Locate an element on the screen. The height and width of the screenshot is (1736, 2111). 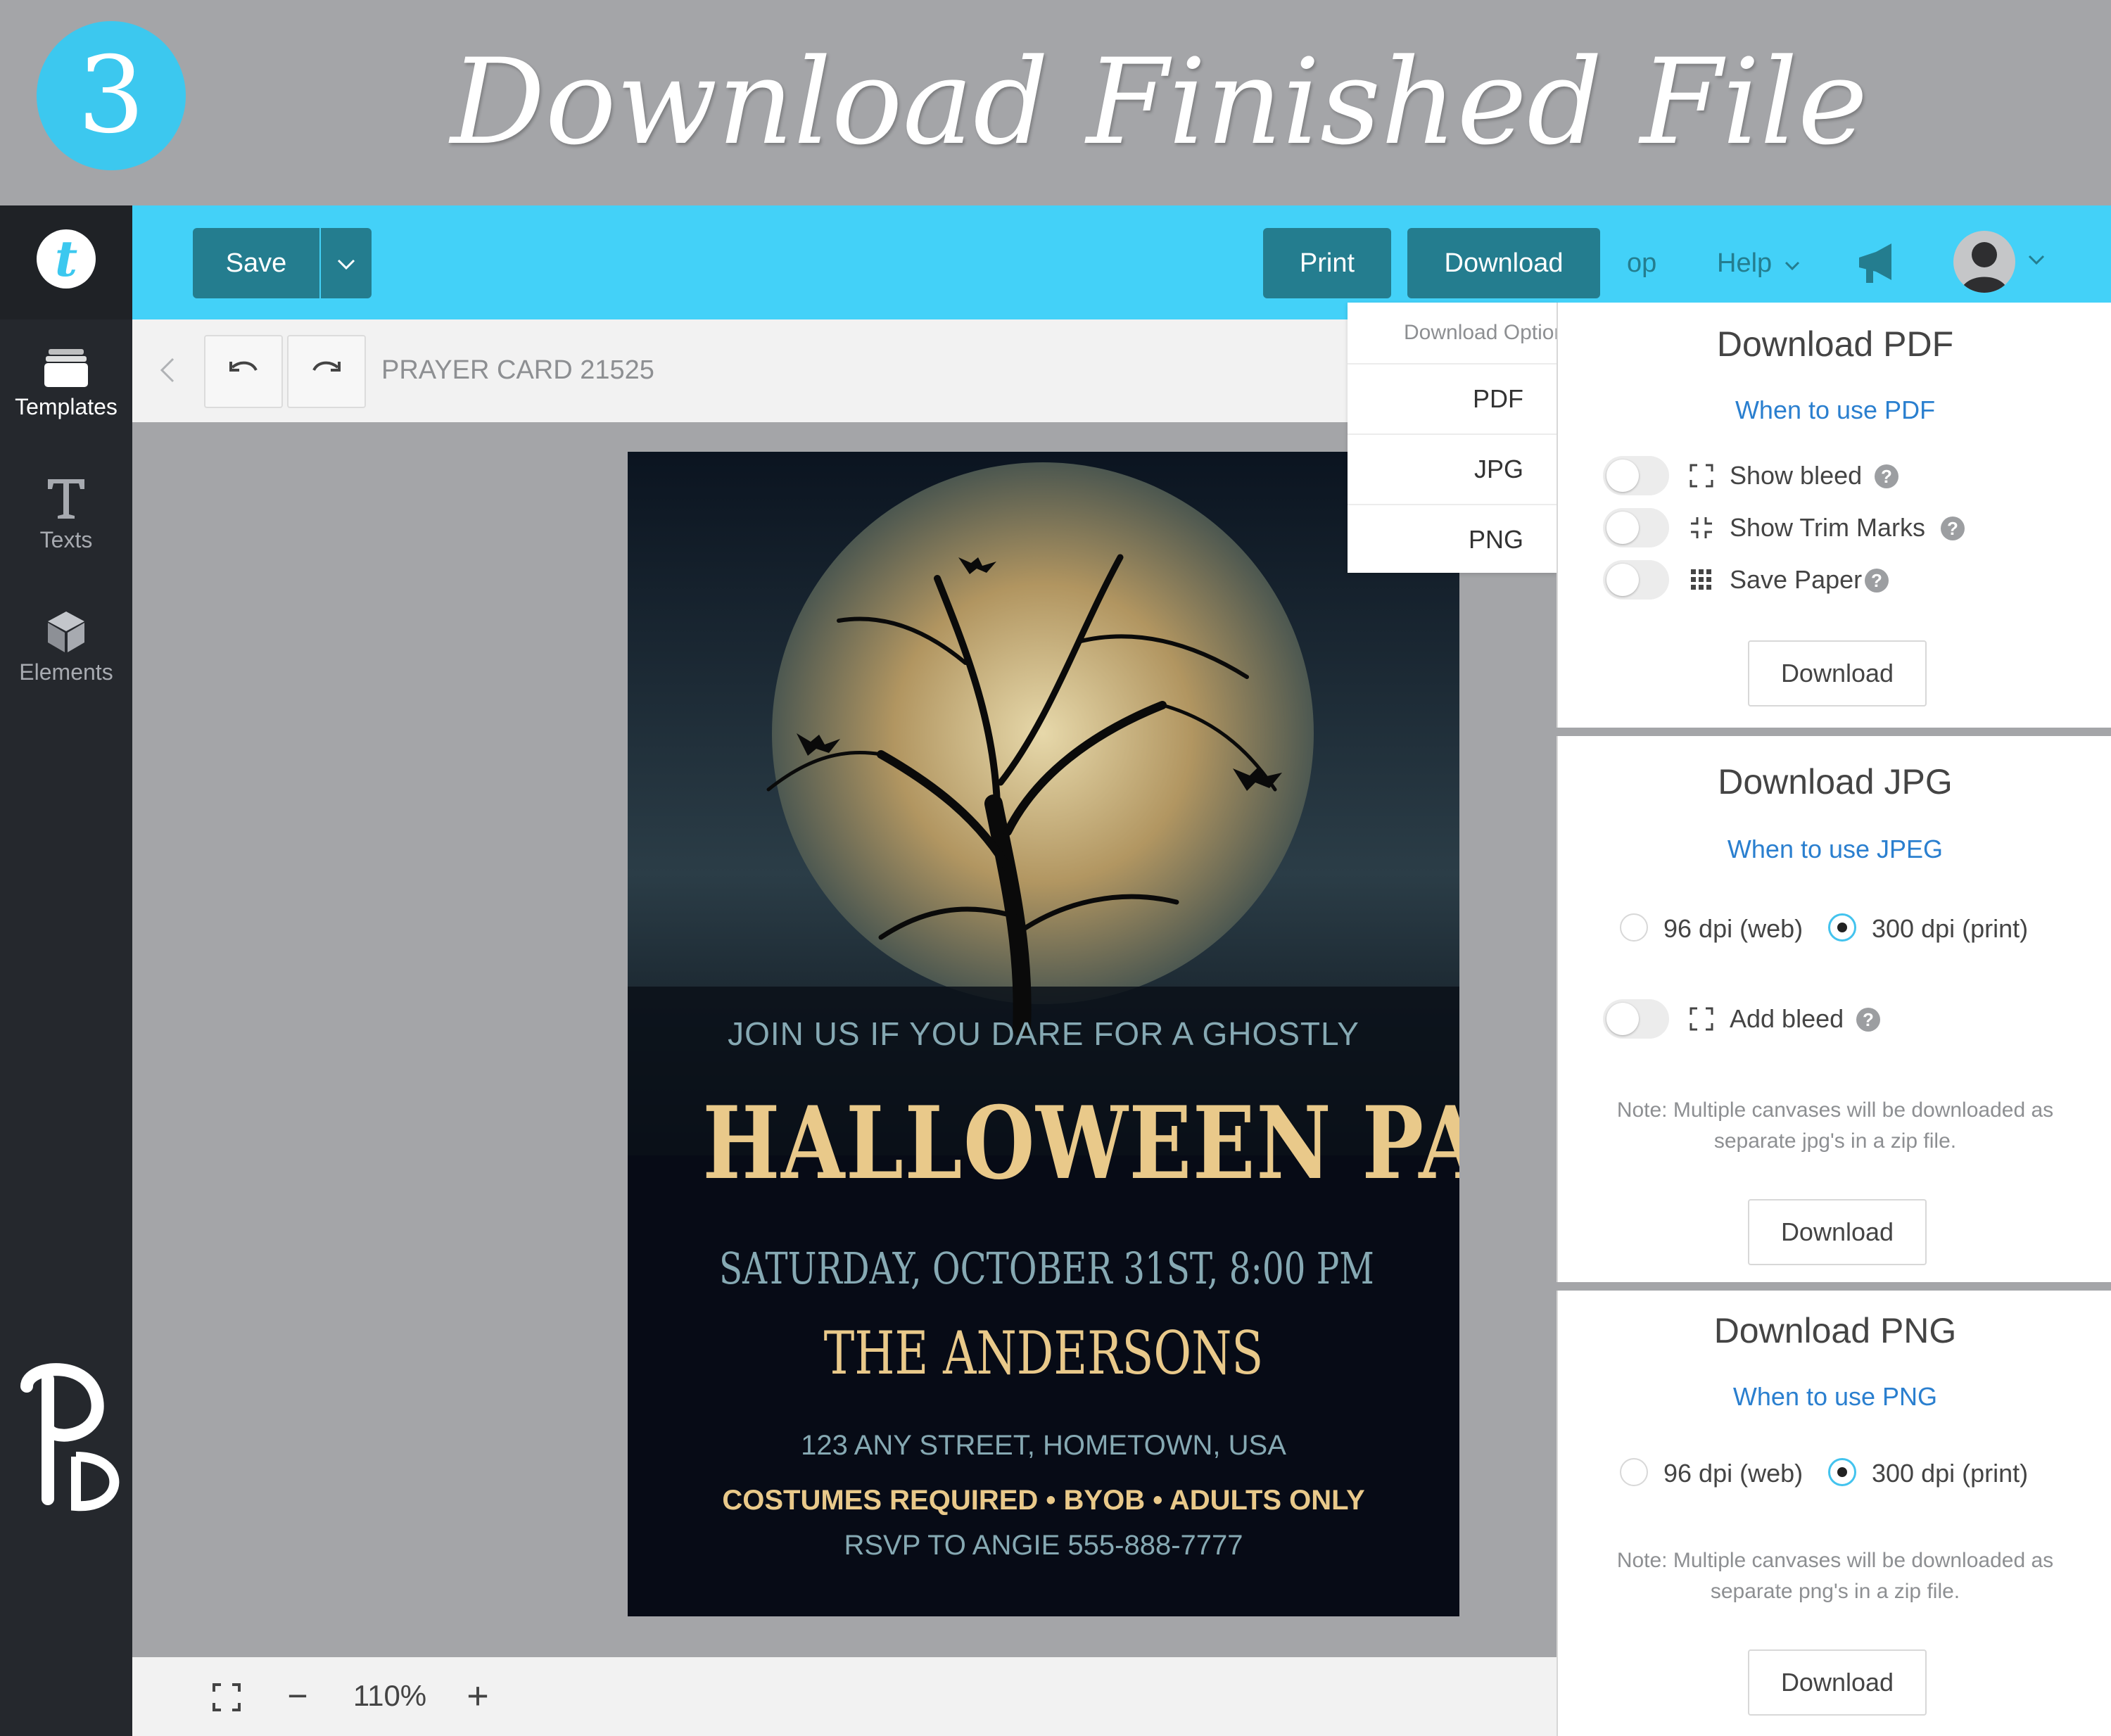
download-options-menu: Download Options PDF JPG PNG is located at coordinates (1452, 438).